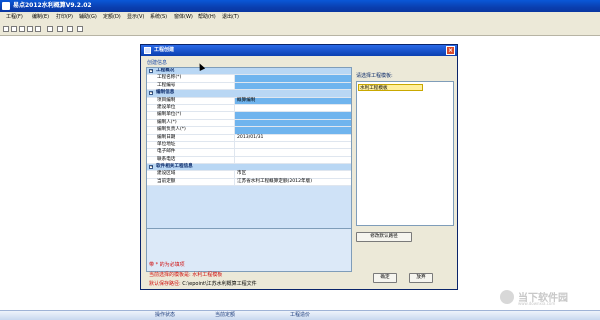  I want to click on grid-row: 建设区域 市区, so click(249, 175).